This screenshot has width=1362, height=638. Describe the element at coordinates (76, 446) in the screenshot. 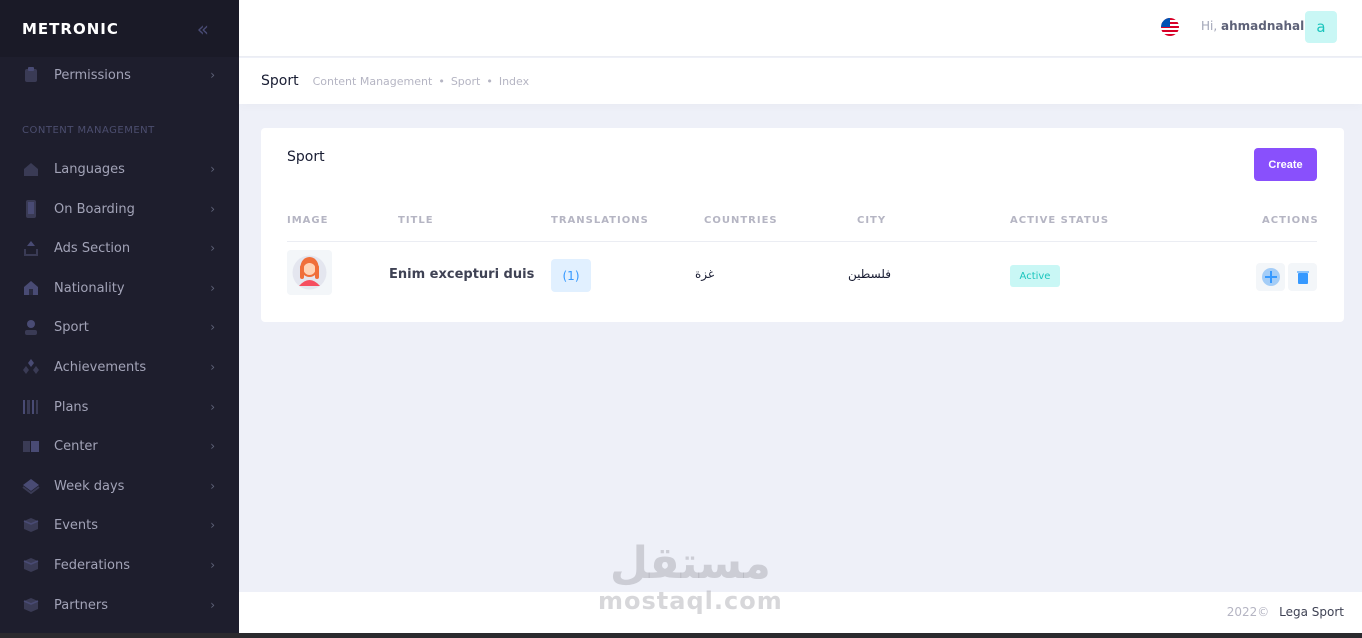

I see `sidebar-item-label: Center` at that location.